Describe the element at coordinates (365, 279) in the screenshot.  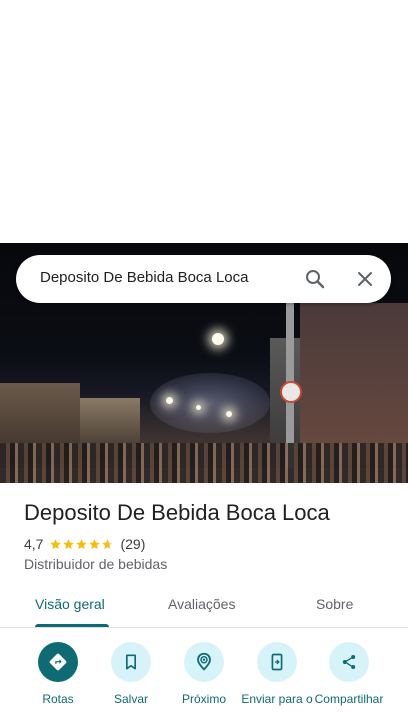
I see `close-icon` at that location.